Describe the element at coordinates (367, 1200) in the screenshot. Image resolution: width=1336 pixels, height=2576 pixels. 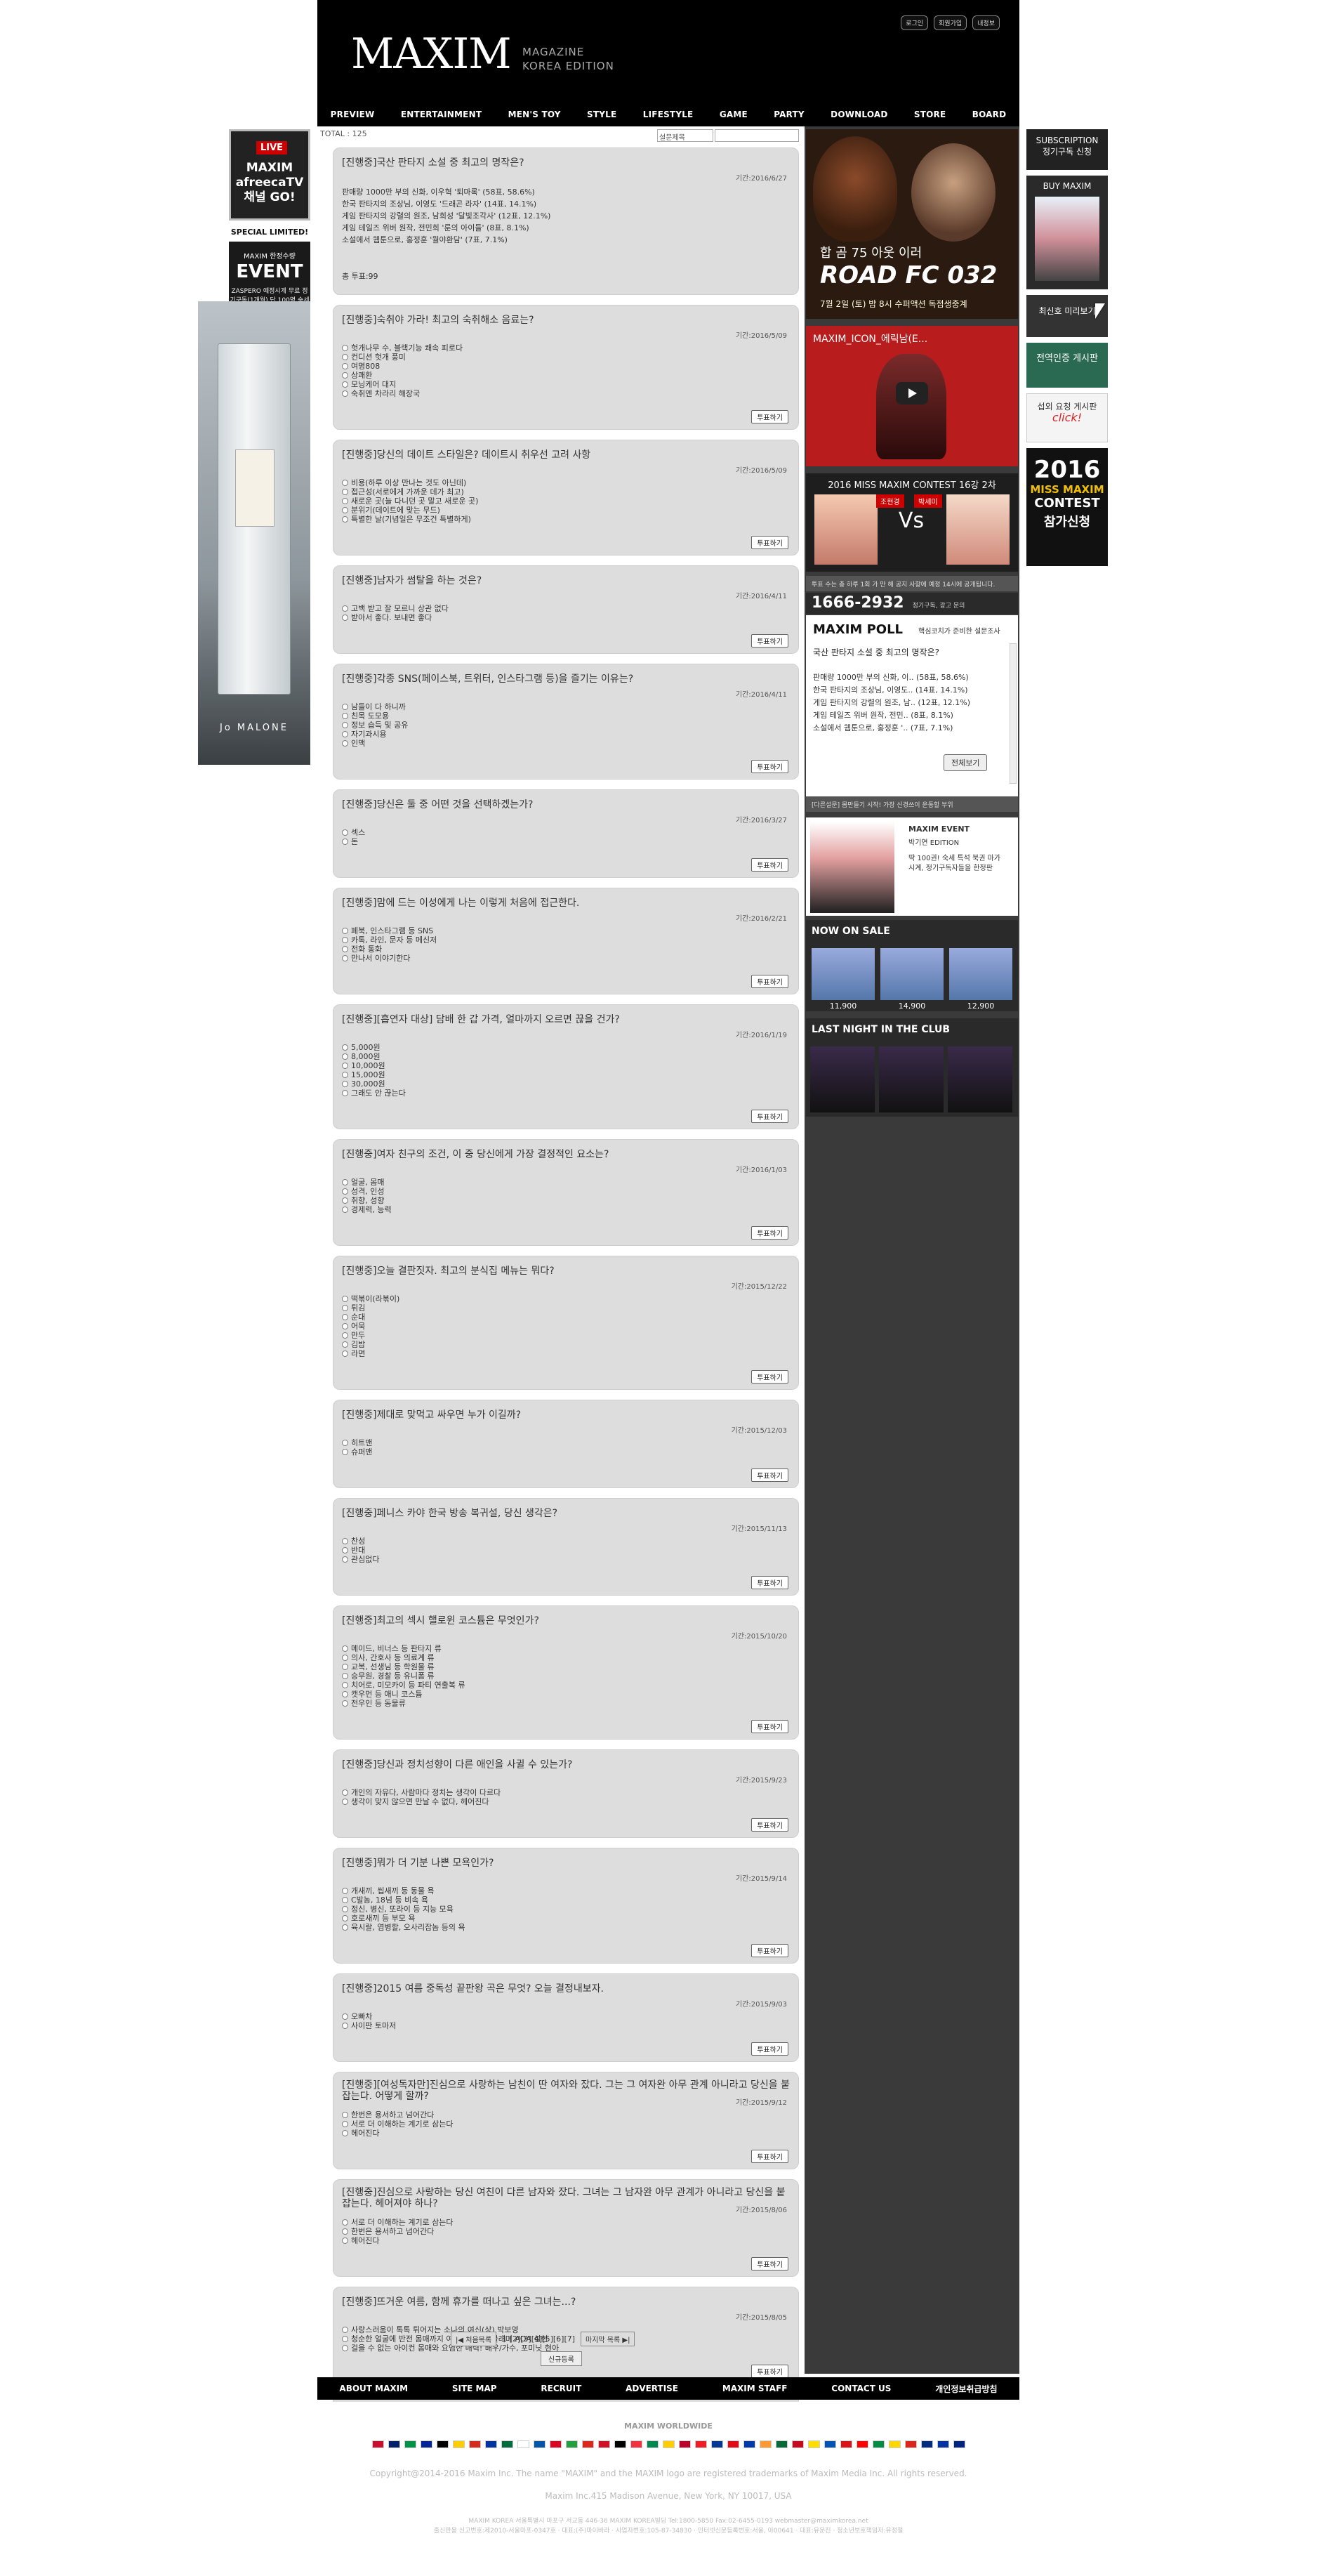
I see `poll-option: 취향, 성향` at that location.